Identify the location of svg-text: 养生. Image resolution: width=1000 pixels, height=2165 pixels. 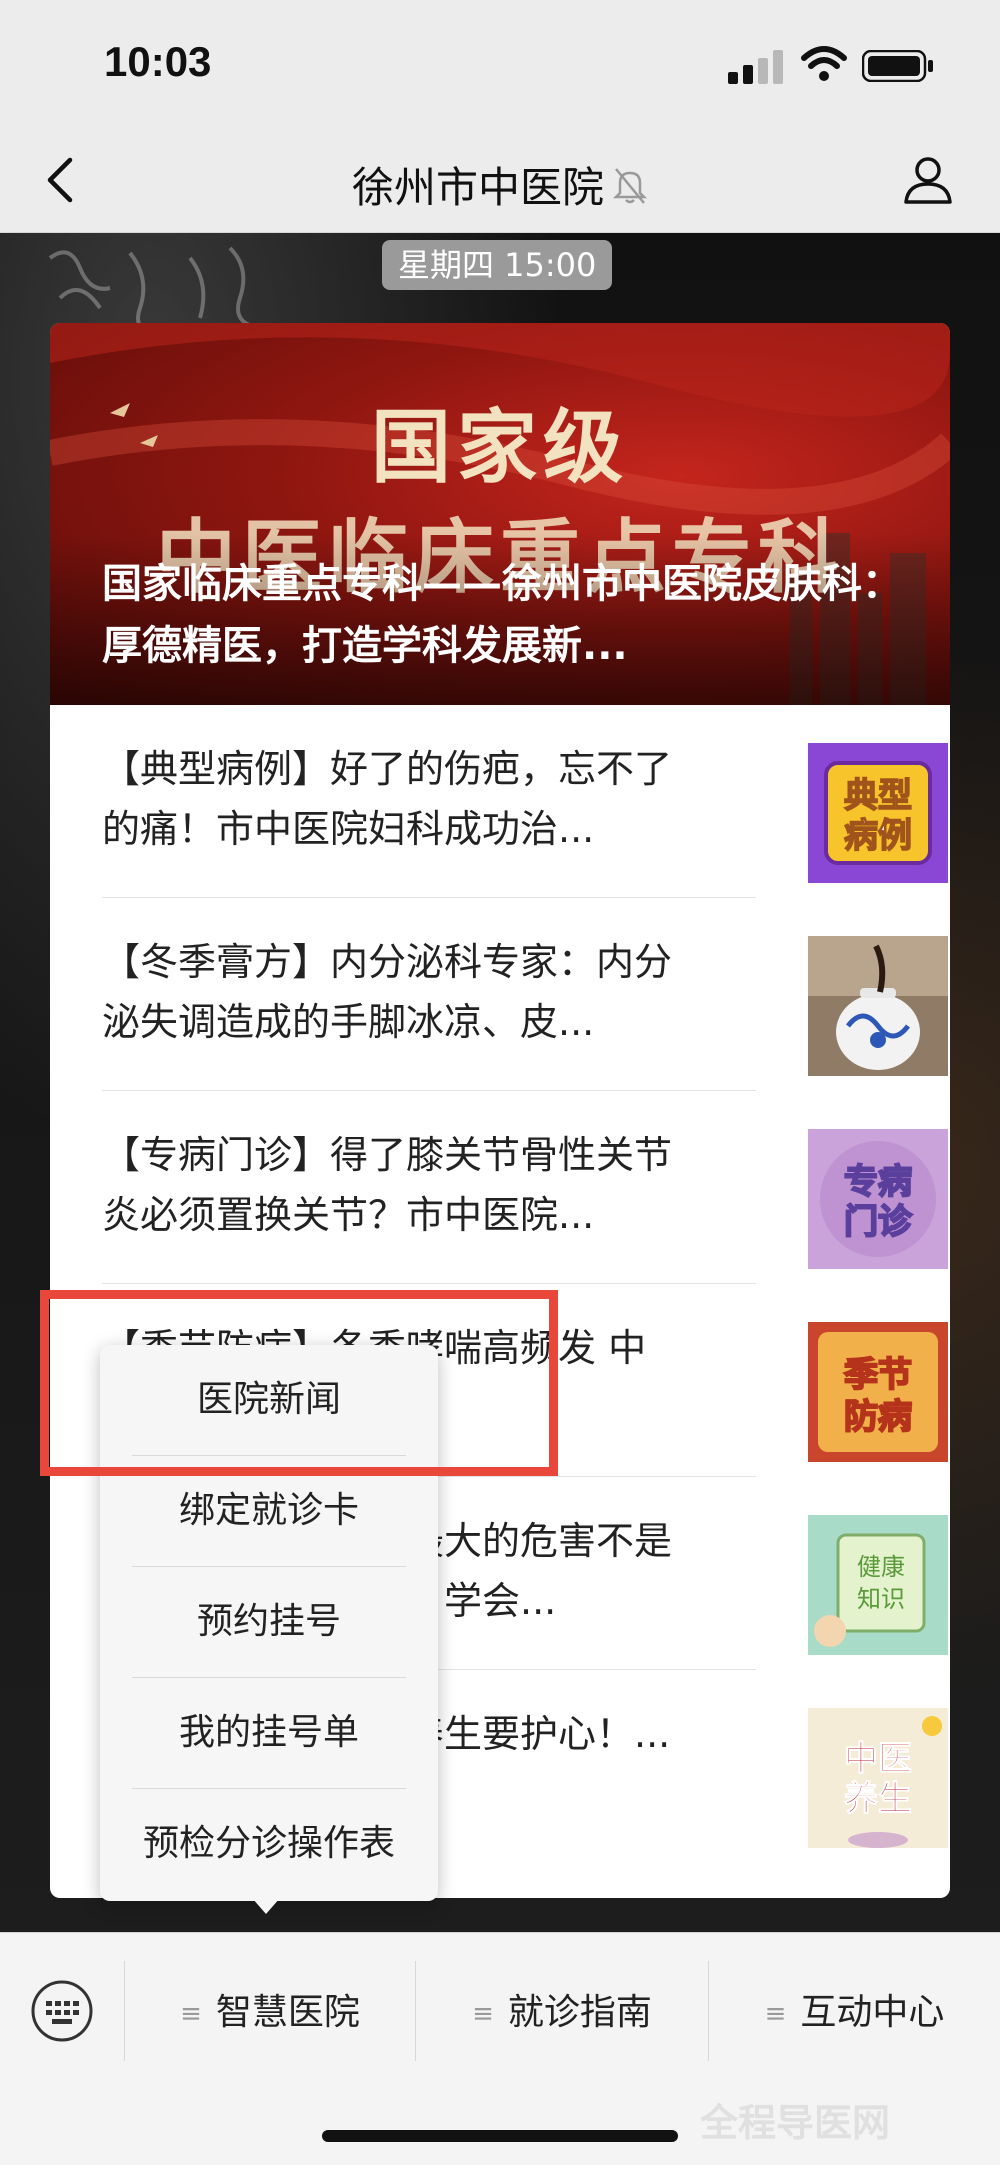
(878, 1799).